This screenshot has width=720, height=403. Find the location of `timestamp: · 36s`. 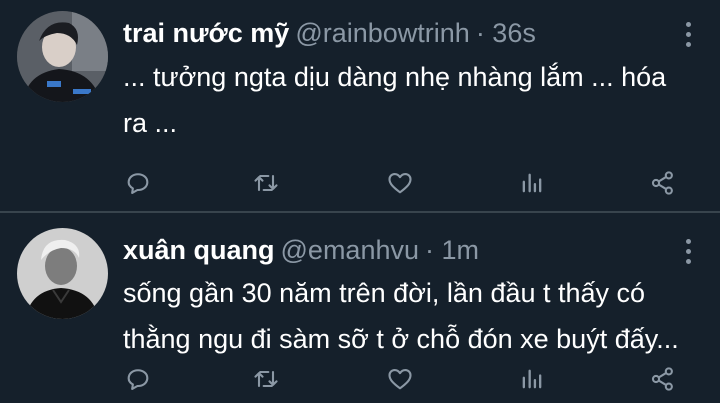

timestamp: · 36s is located at coordinates (506, 33).